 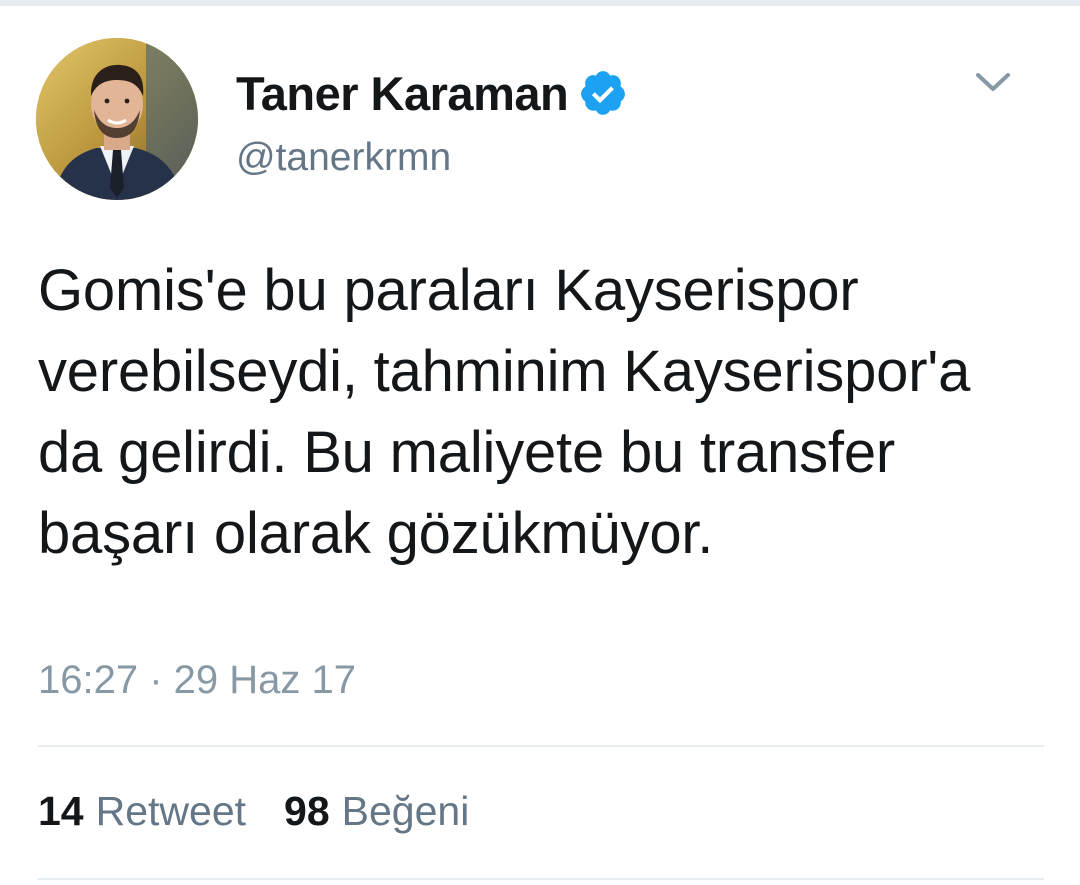 I want to click on verified-badge-icon, so click(x=603, y=93).